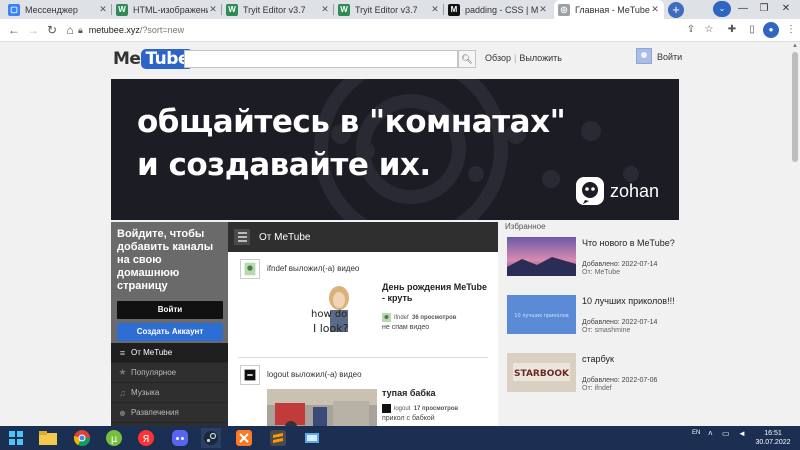 The width and height of the screenshot is (800, 450). Describe the element at coordinates (170, 332) in the screenshot. I see `create-account-button: Создать Аккаунт` at that location.